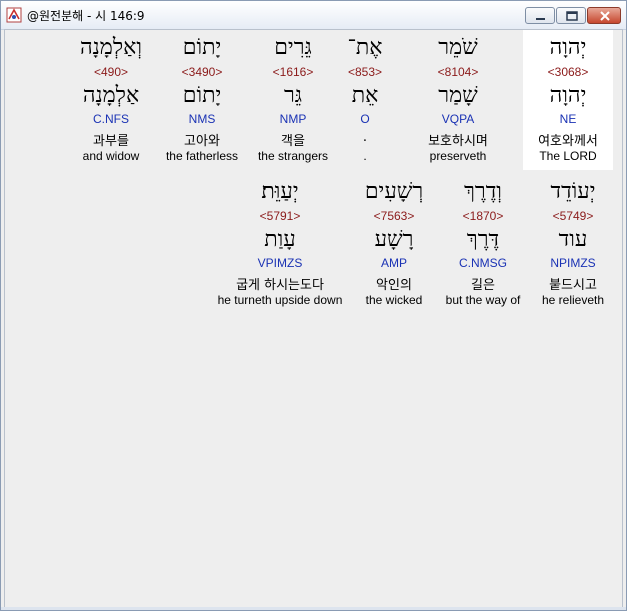  Describe the element at coordinates (573, 285) in the screenshot. I see `korean-gloss: 붙드시고` at that location.